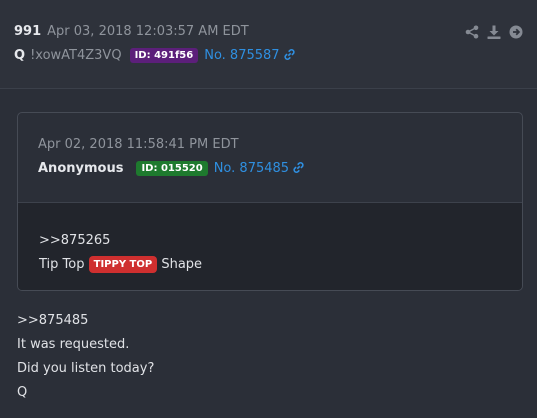  I want to click on author-name: Q, so click(20, 55).